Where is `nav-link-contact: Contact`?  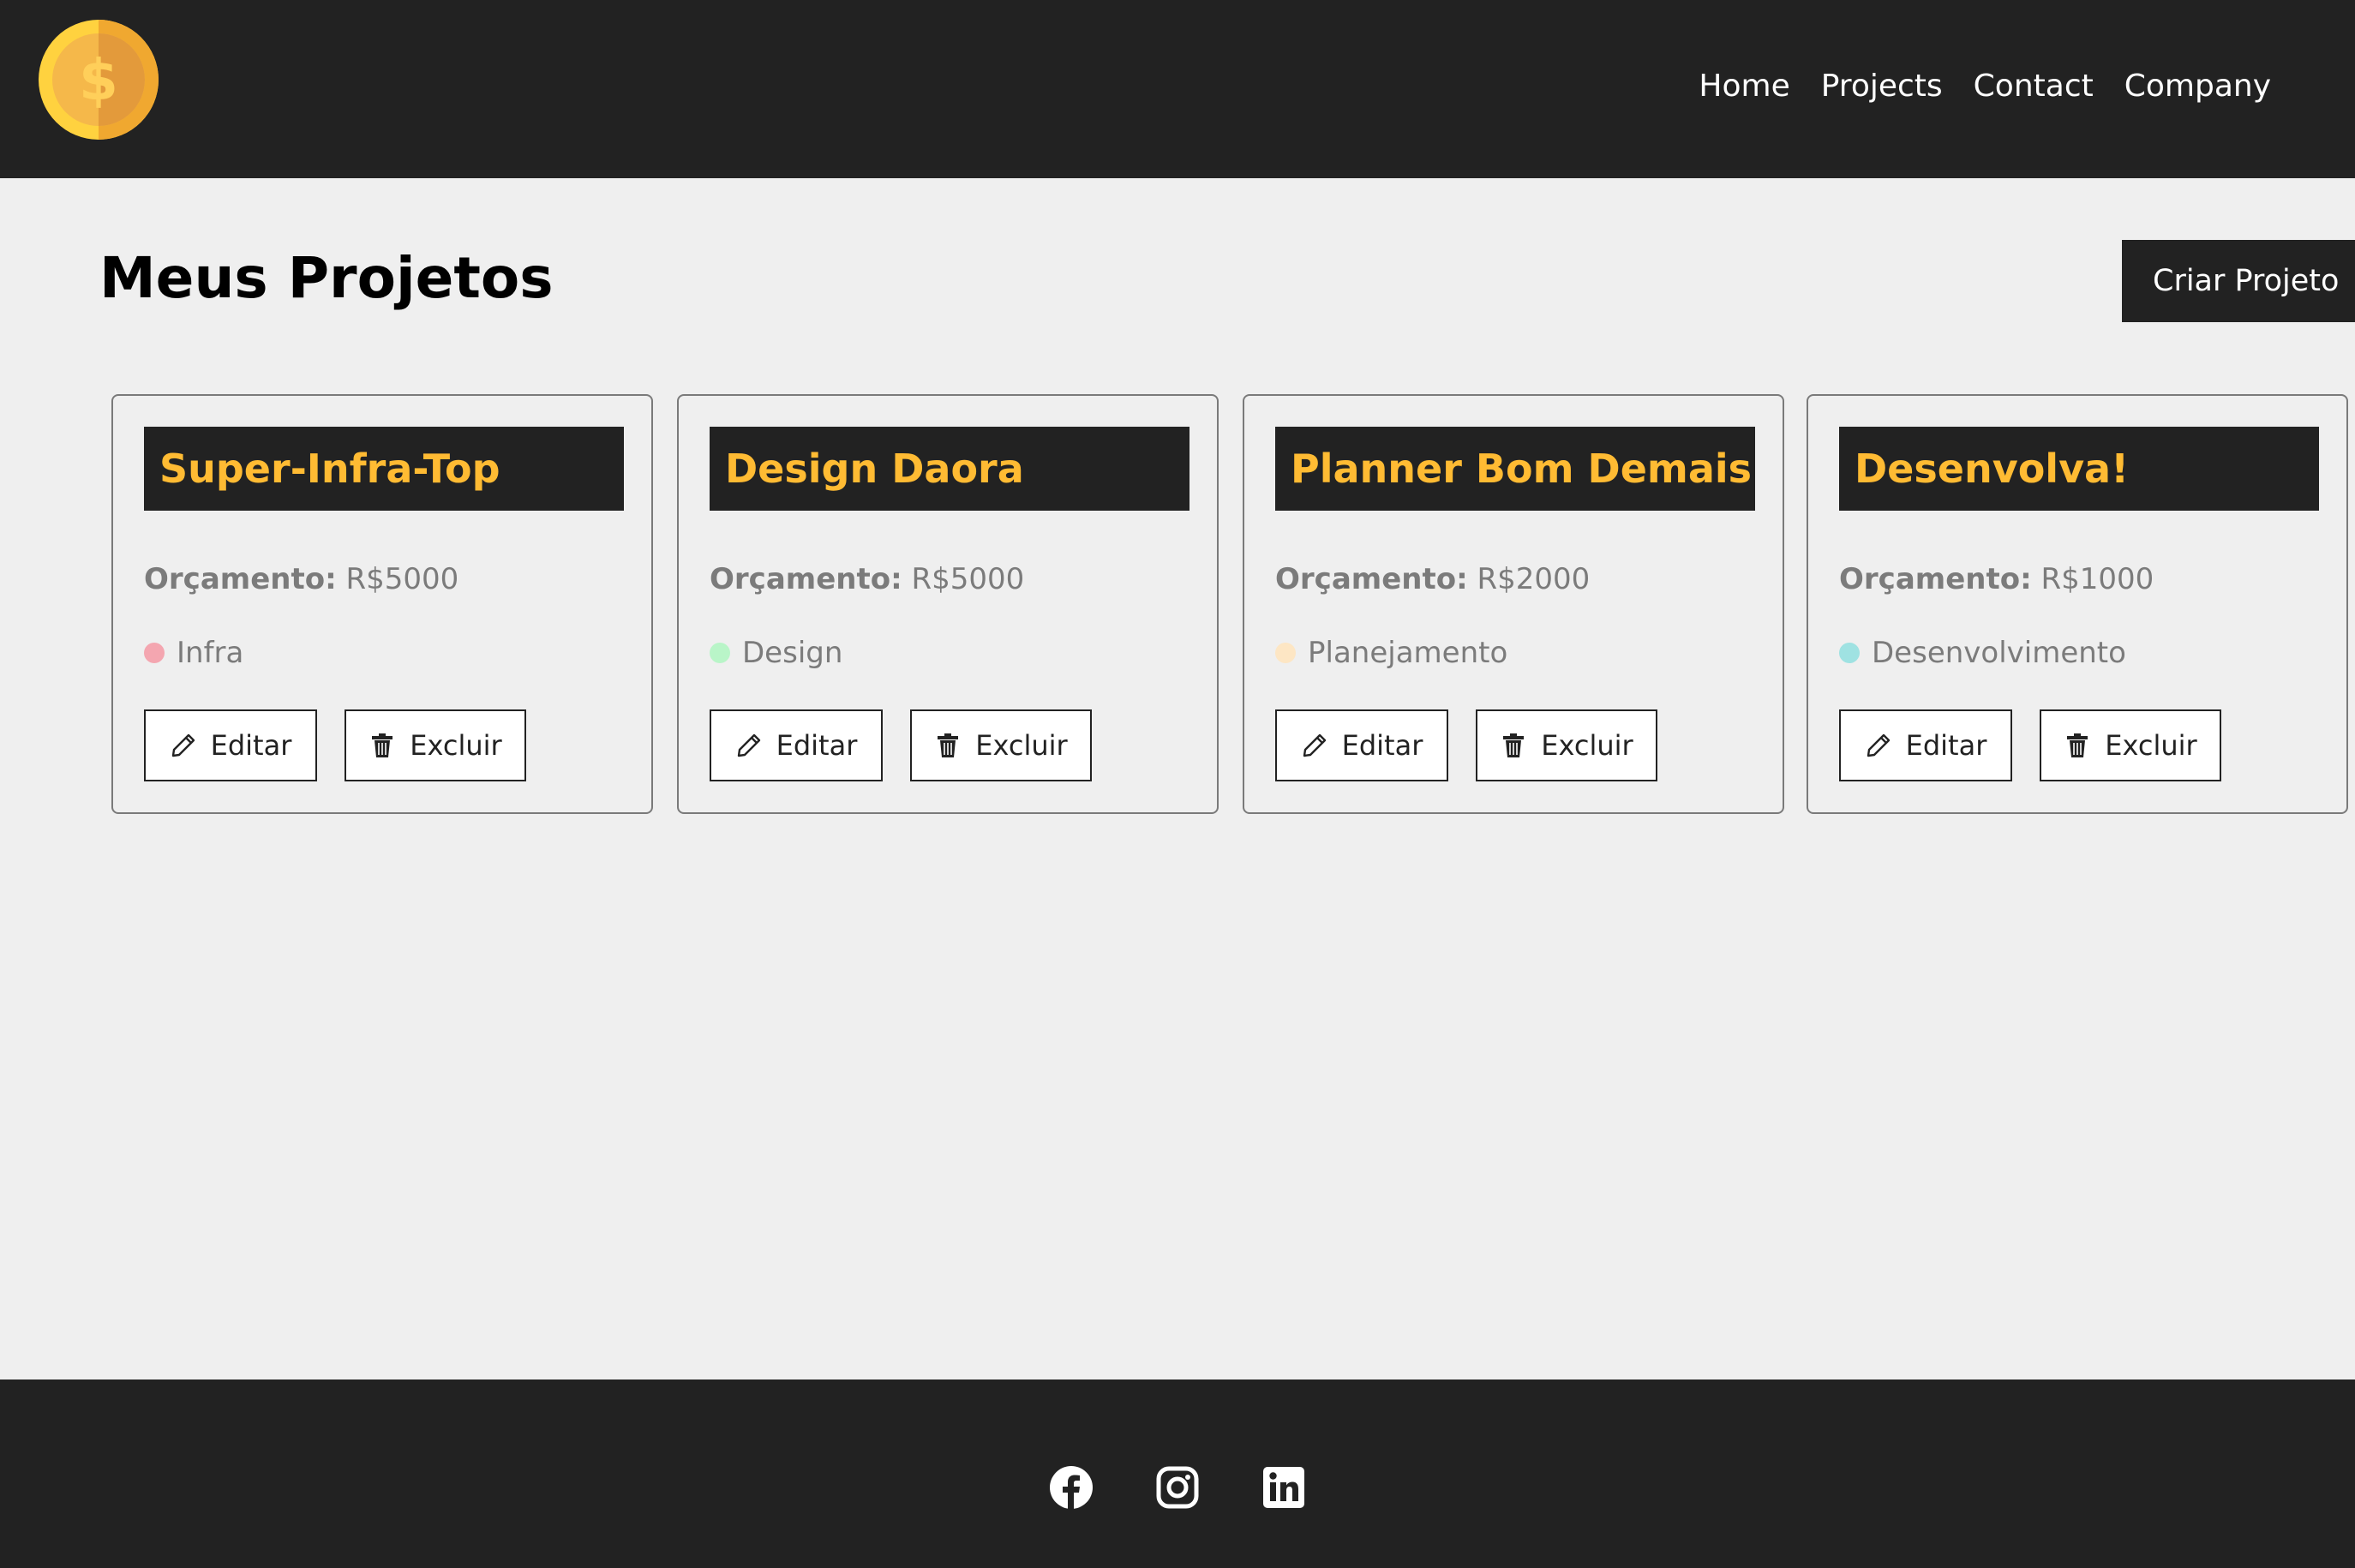 nav-link-contact: Contact is located at coordinates (2034, 87).